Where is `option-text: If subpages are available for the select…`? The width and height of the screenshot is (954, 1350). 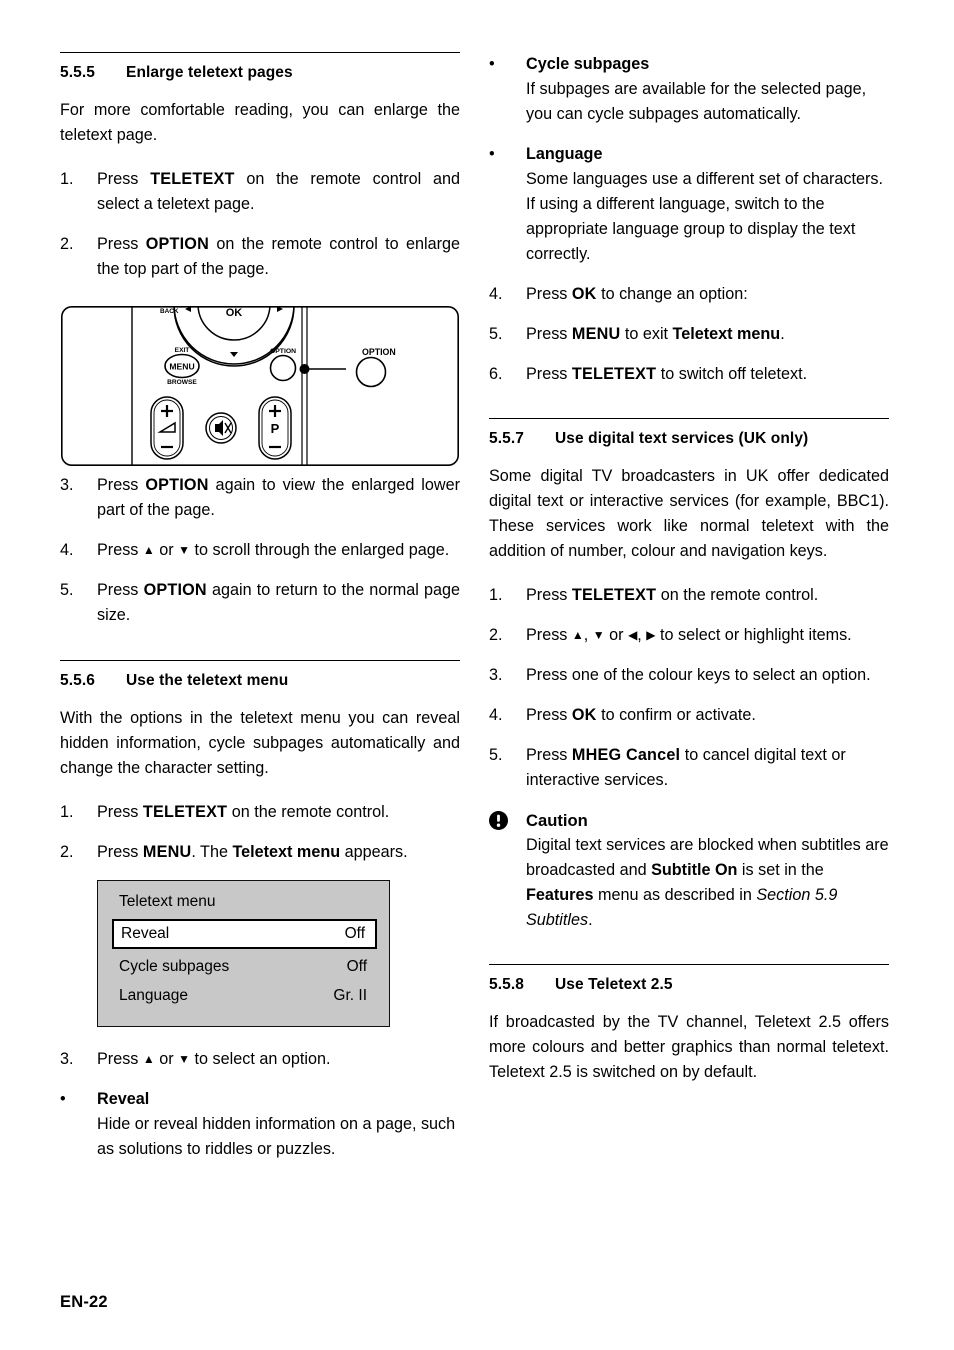
option-text: If subpages are available for the select… is located at coordinates (696, 101).